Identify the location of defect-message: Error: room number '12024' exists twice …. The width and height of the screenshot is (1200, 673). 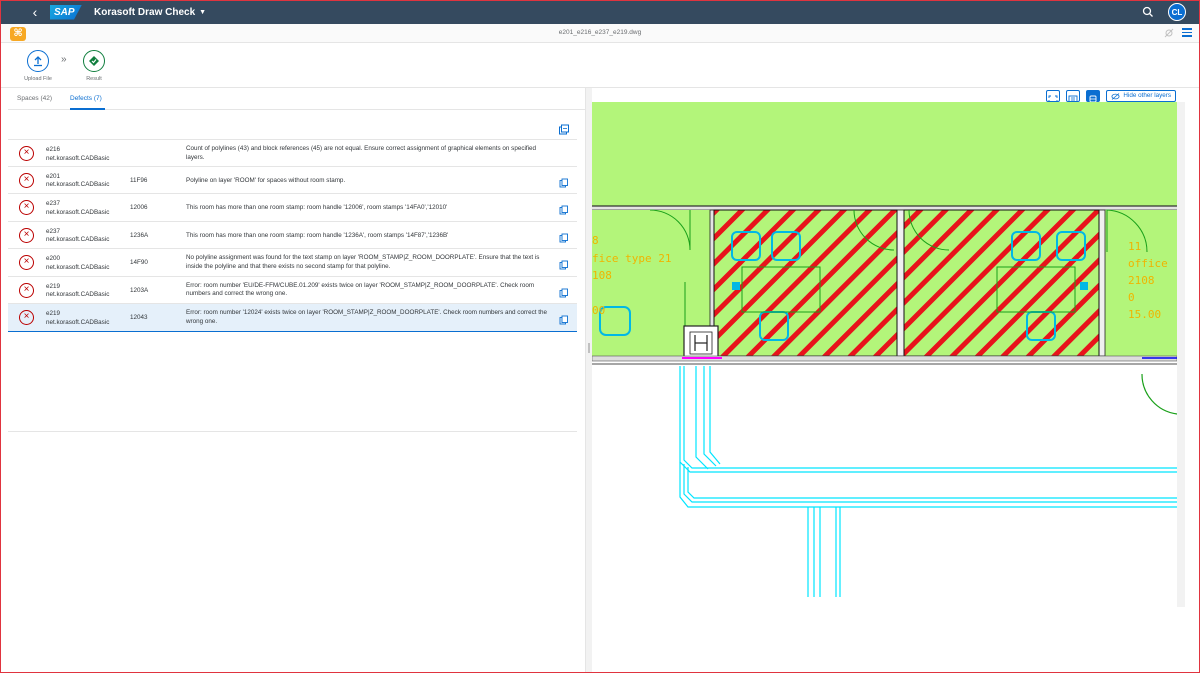
(367, 317).